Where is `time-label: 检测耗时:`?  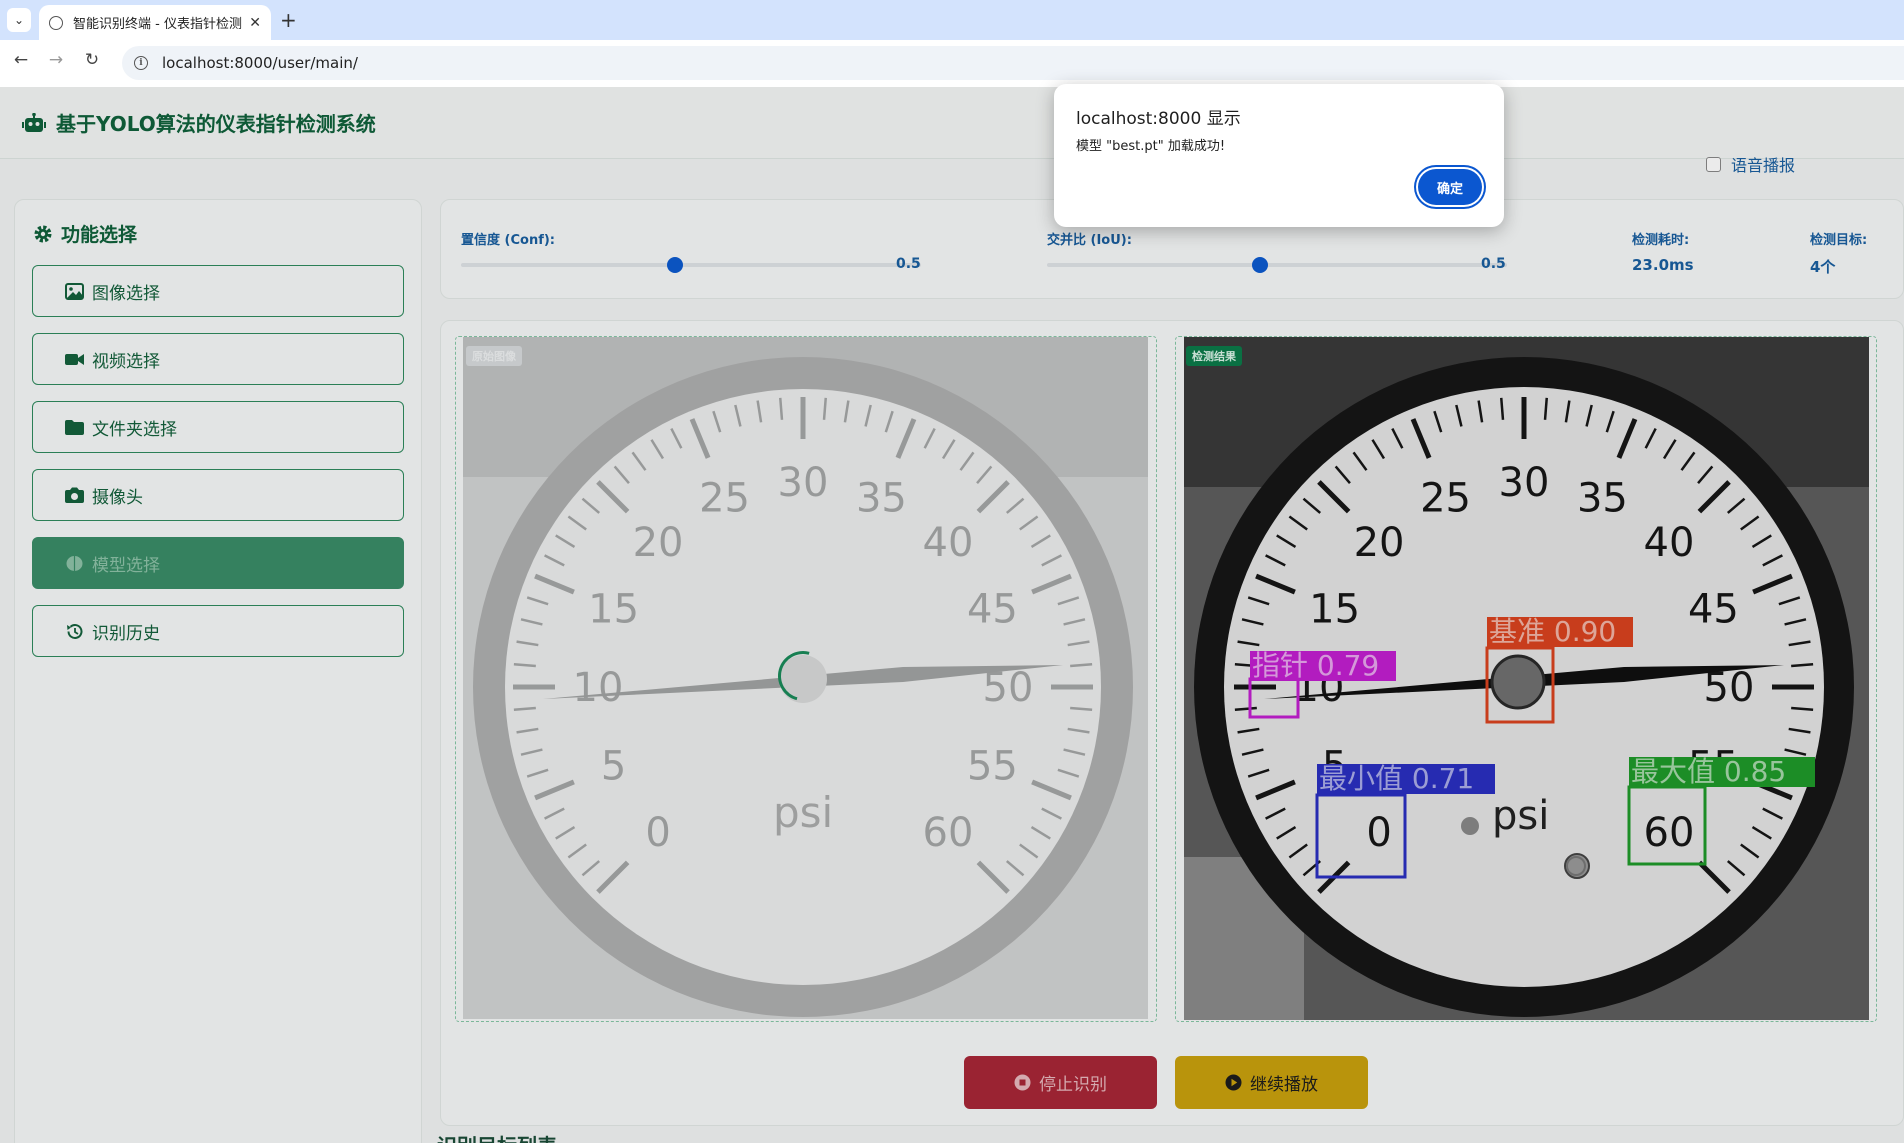
time-label: 检测耗时: is located at coordinates (1661, 240).